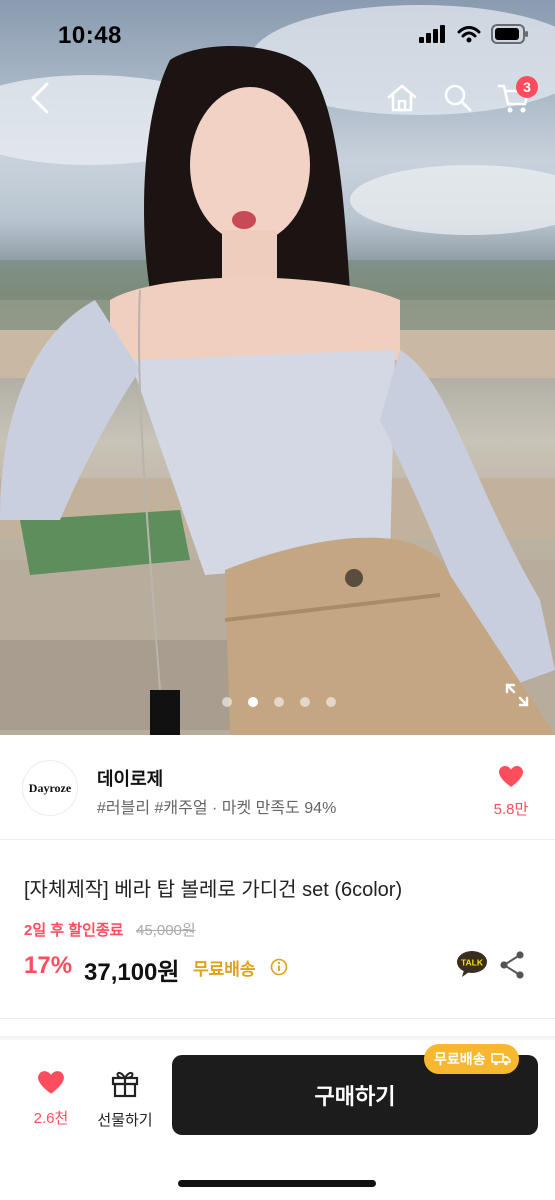  Describe the element at coordinates (125, 1084) in the screenshot. I see `gift-icon` at that location.